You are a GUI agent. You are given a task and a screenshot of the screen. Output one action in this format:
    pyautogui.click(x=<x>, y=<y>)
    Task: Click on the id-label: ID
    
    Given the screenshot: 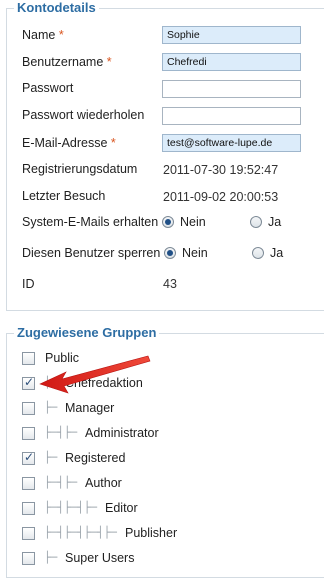 What is the action you would take?
    pyautogui.click(x=28, y=284)
    